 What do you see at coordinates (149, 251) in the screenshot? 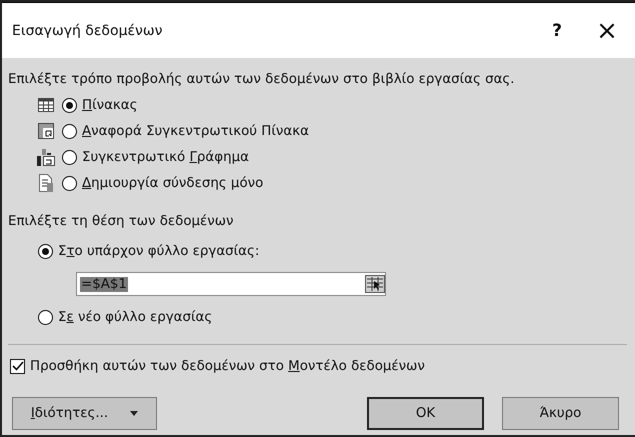
I see `location-option-radio: Στο υπάρχον φύλλο εργασίας:` at bounding box center [149, 251].